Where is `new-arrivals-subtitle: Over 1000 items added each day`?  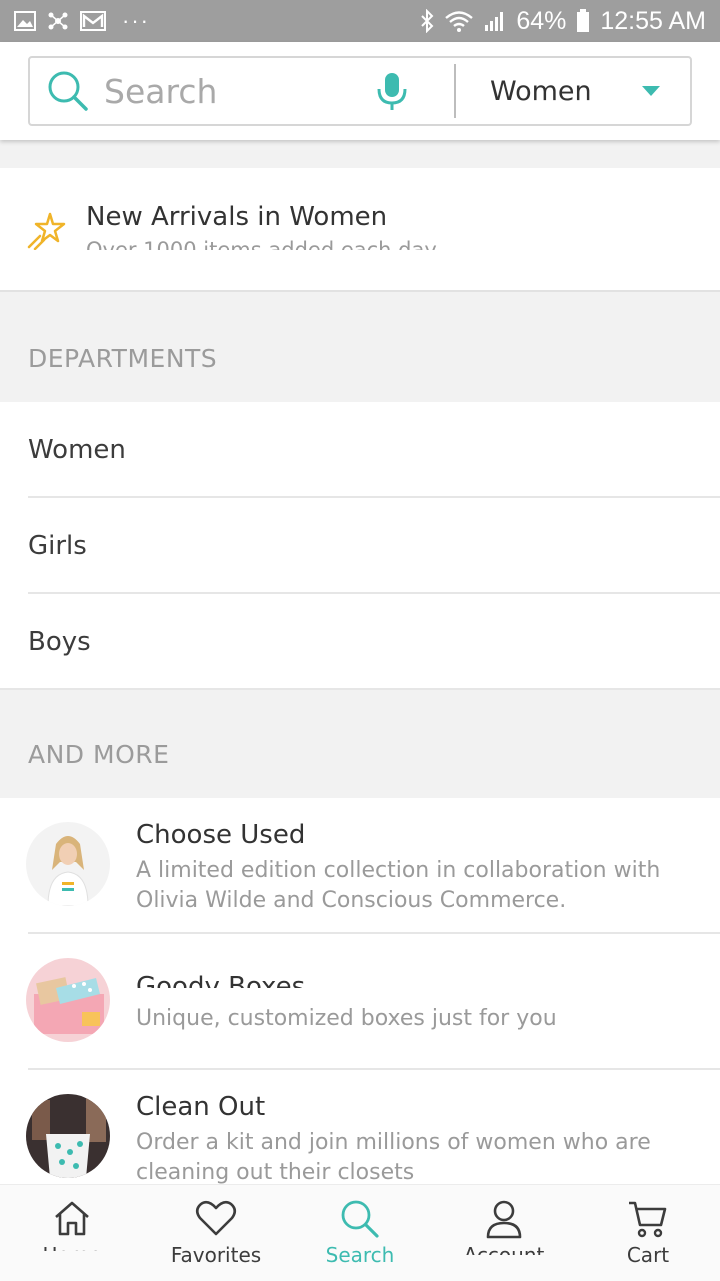 new-arrivals-subtitle: Over 1000 items added each day is located at coordinates (261, 244).